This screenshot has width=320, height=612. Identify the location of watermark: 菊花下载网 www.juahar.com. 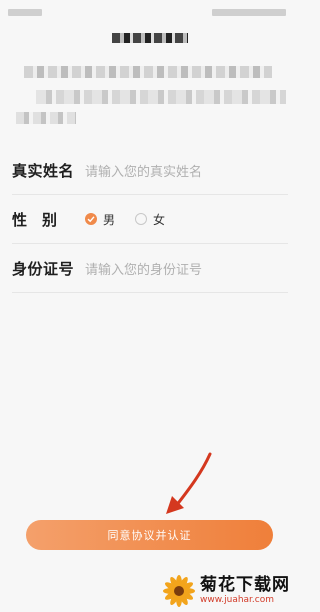
(226, 591).